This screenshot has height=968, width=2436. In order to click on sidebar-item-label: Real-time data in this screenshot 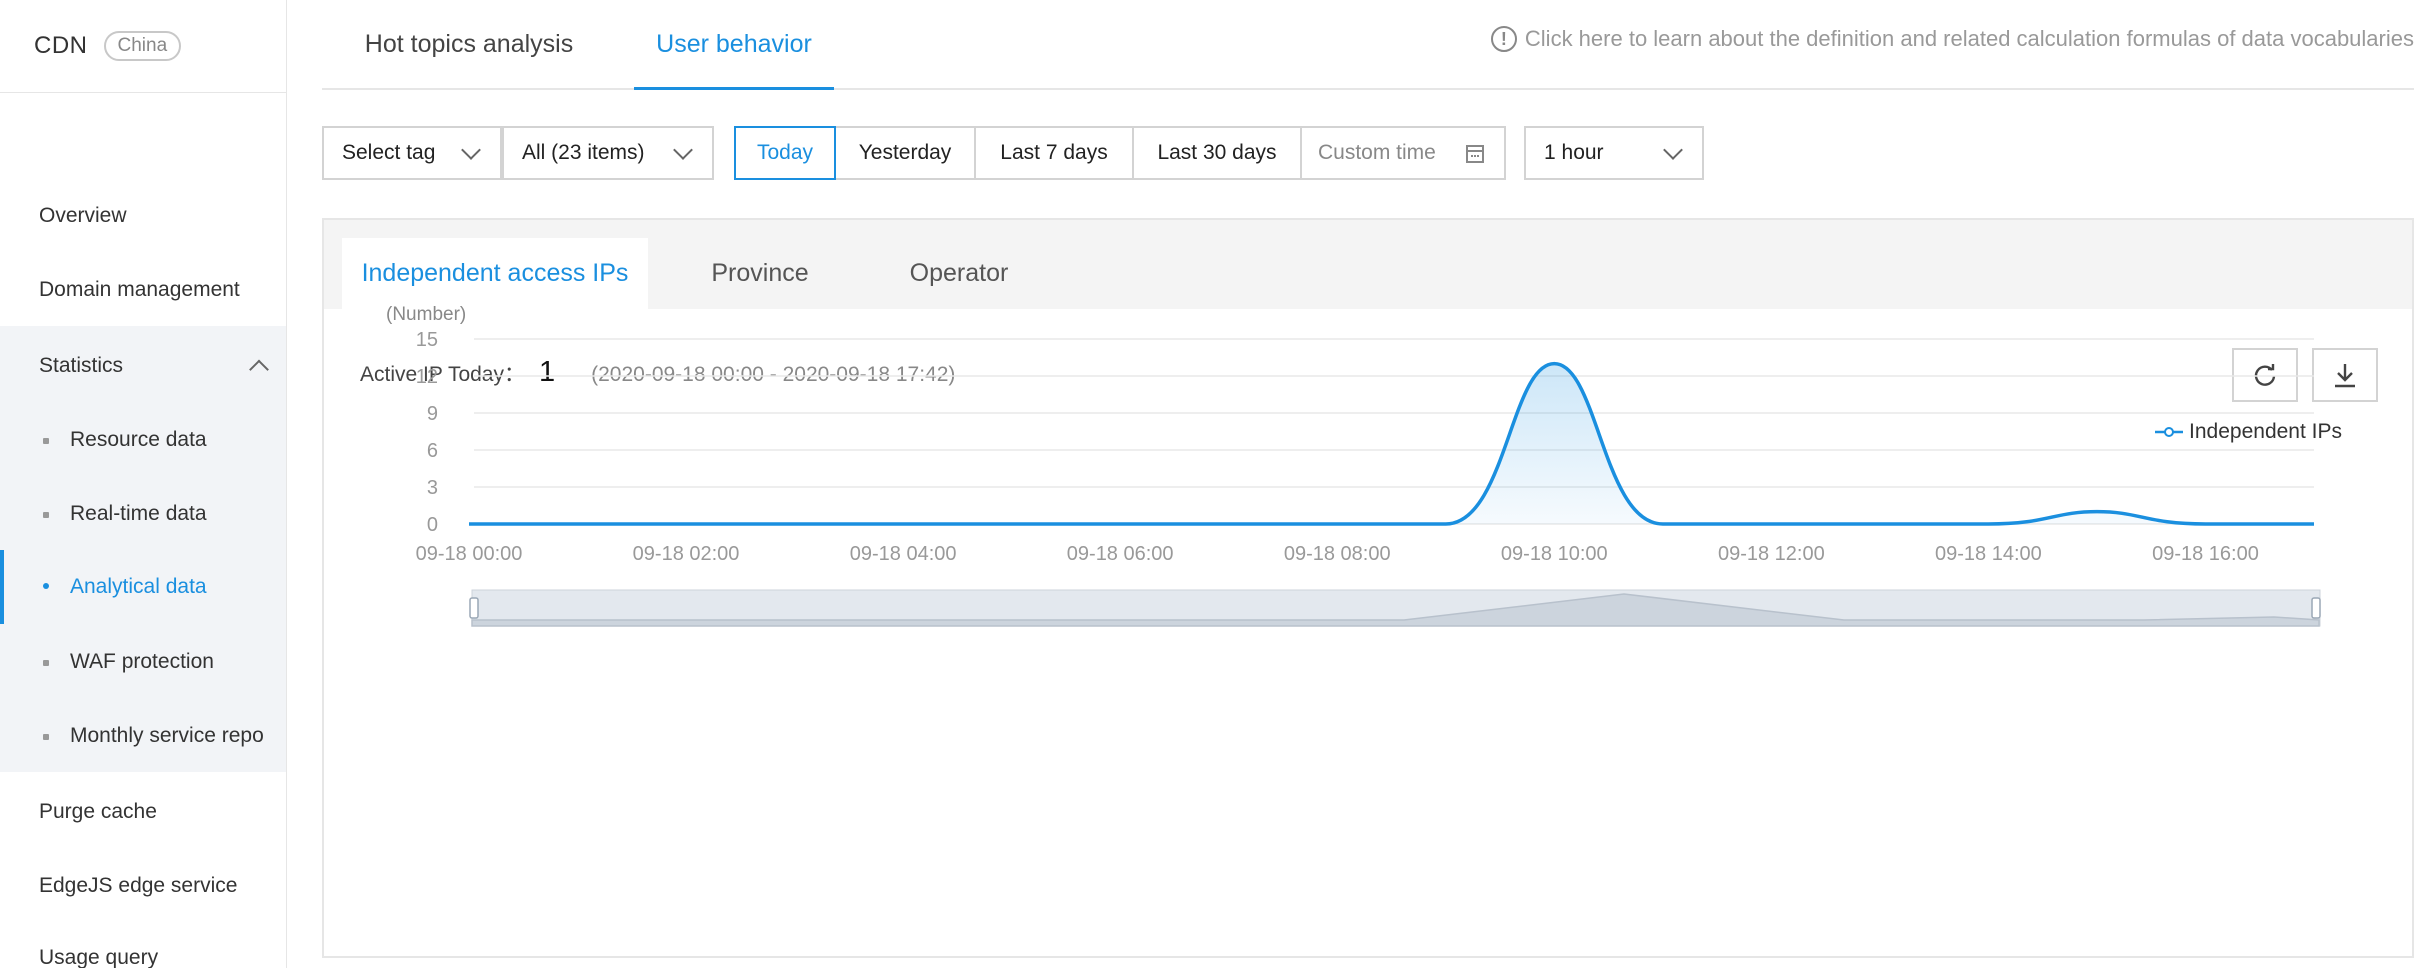, I will do `click(138, 513)`.